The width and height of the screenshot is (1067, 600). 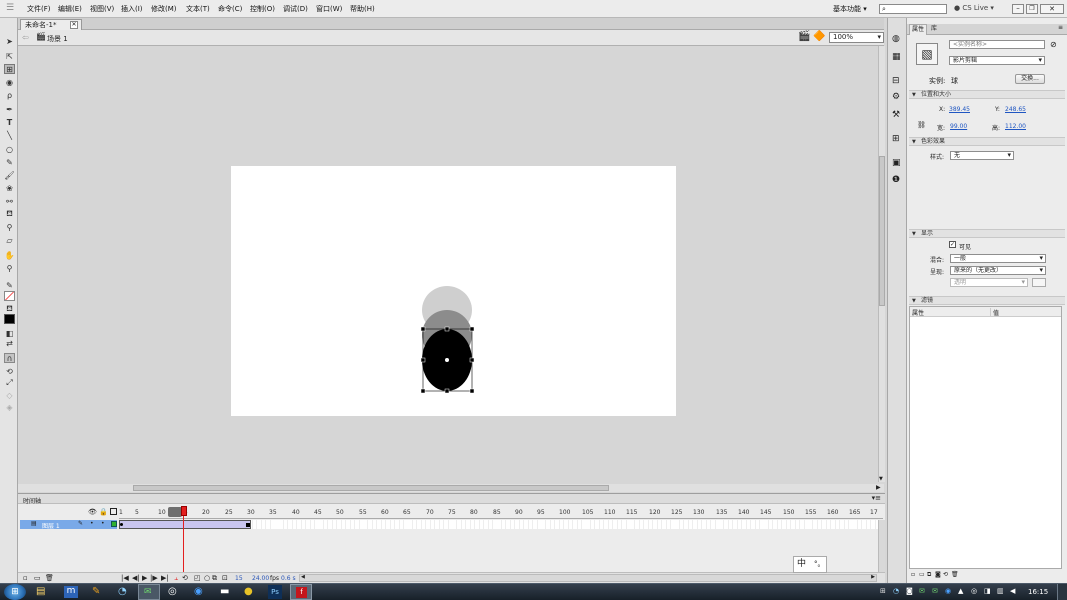 I want to click on clock: 16:15, so click(x=1038, y=592).